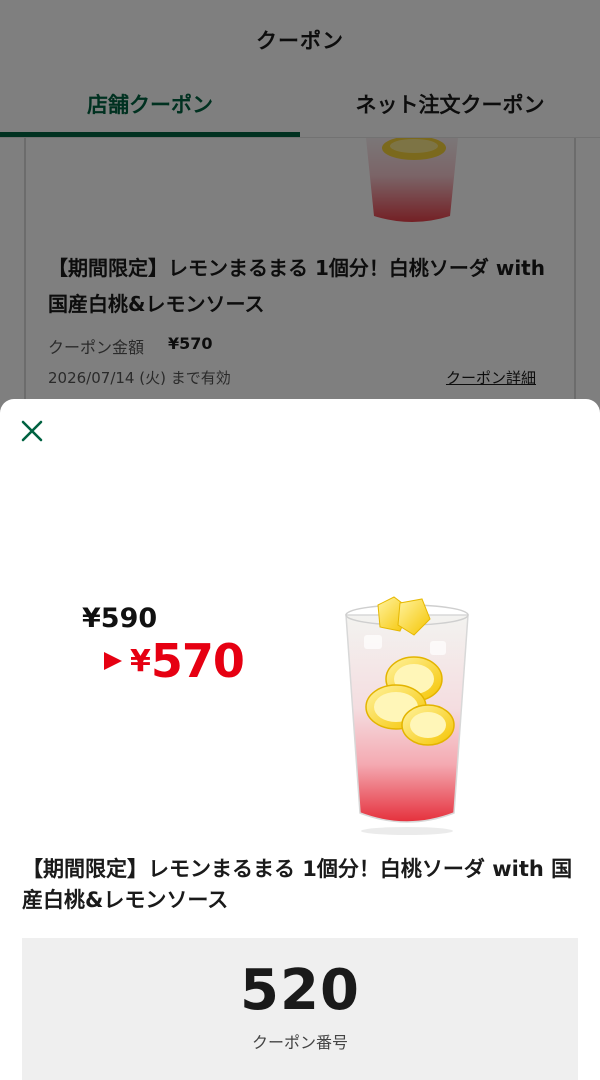  Describe the element at coordinates (140, 661) in the screenshot. I see `discount-price-currency: ¥` at that location.